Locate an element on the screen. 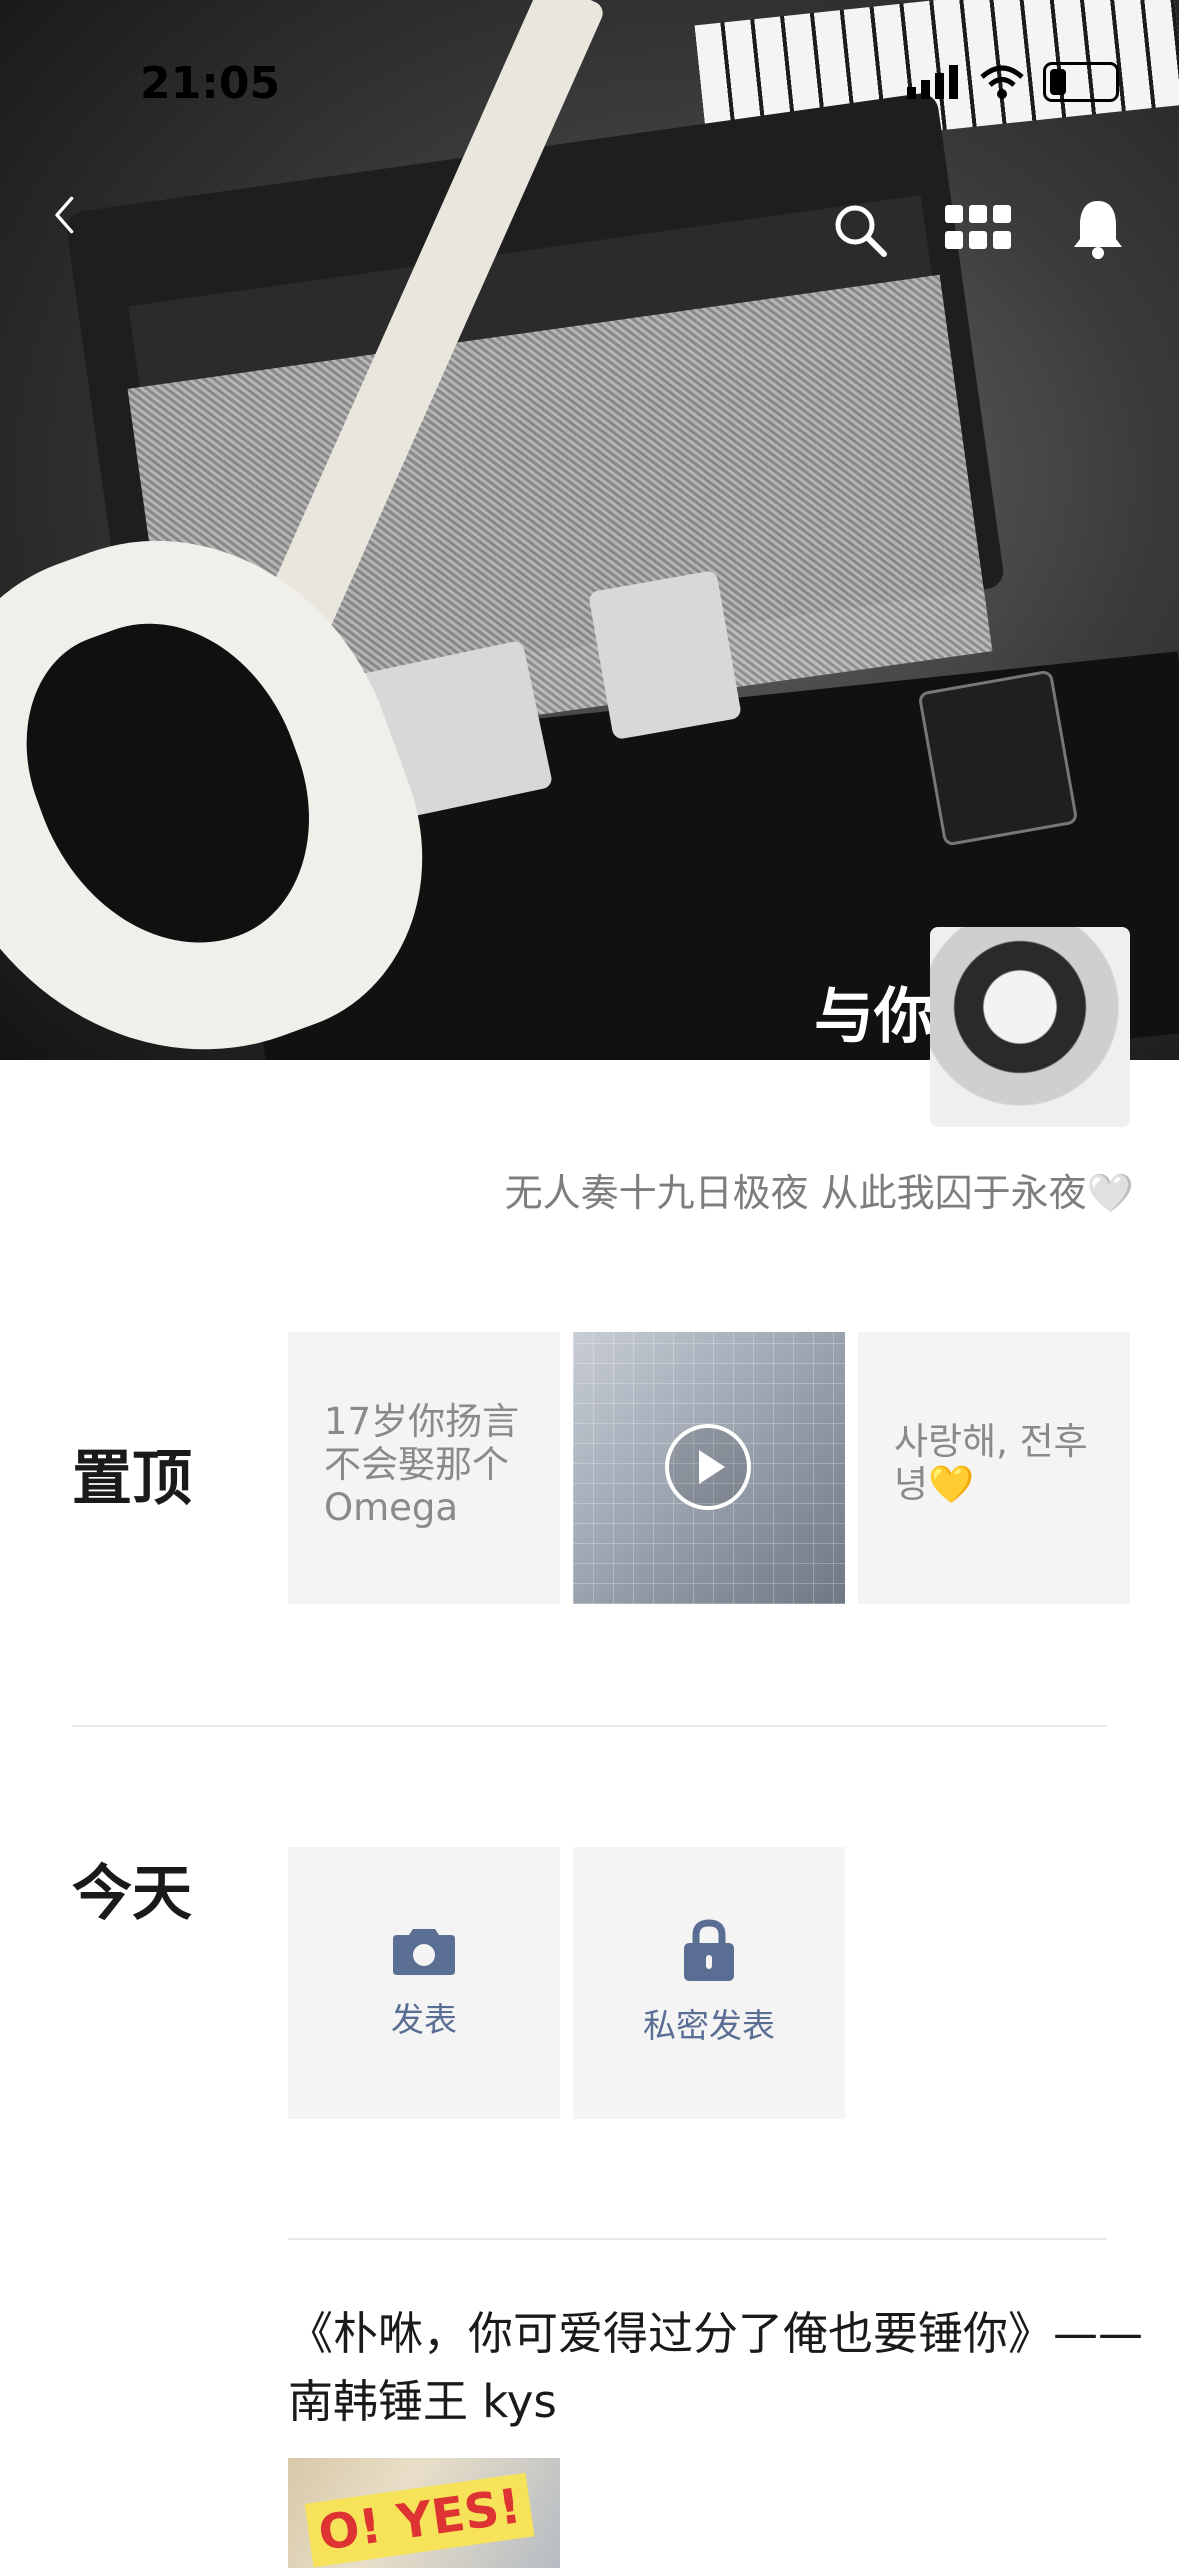 The image size is (1179, 2568). wifi-icon is located at coordinates (1002, 82).